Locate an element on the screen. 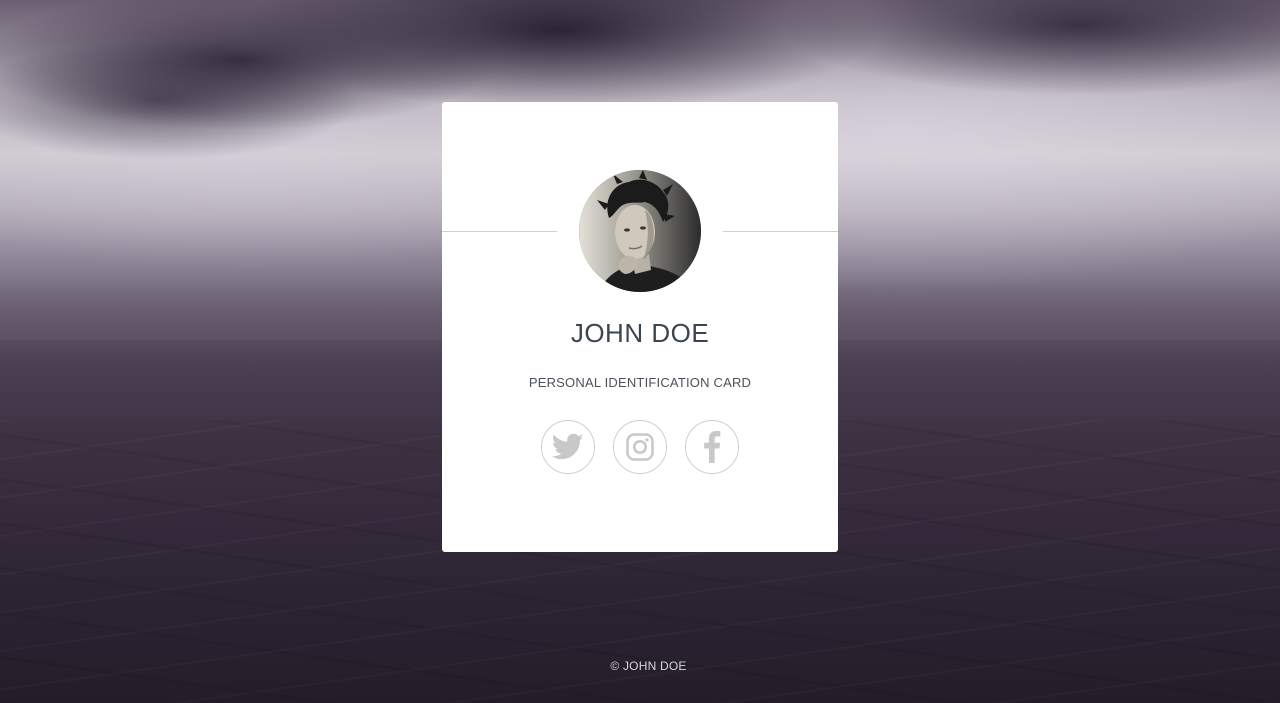 This screenshot has width=1280, height=703. twitter-button is located at coordinates (568, 447).